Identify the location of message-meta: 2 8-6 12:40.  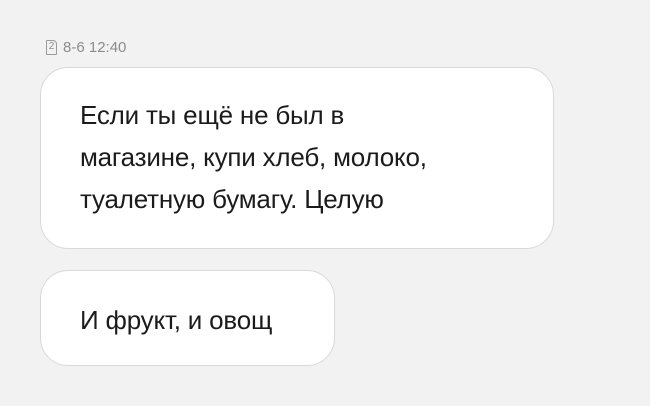
(86, 47).